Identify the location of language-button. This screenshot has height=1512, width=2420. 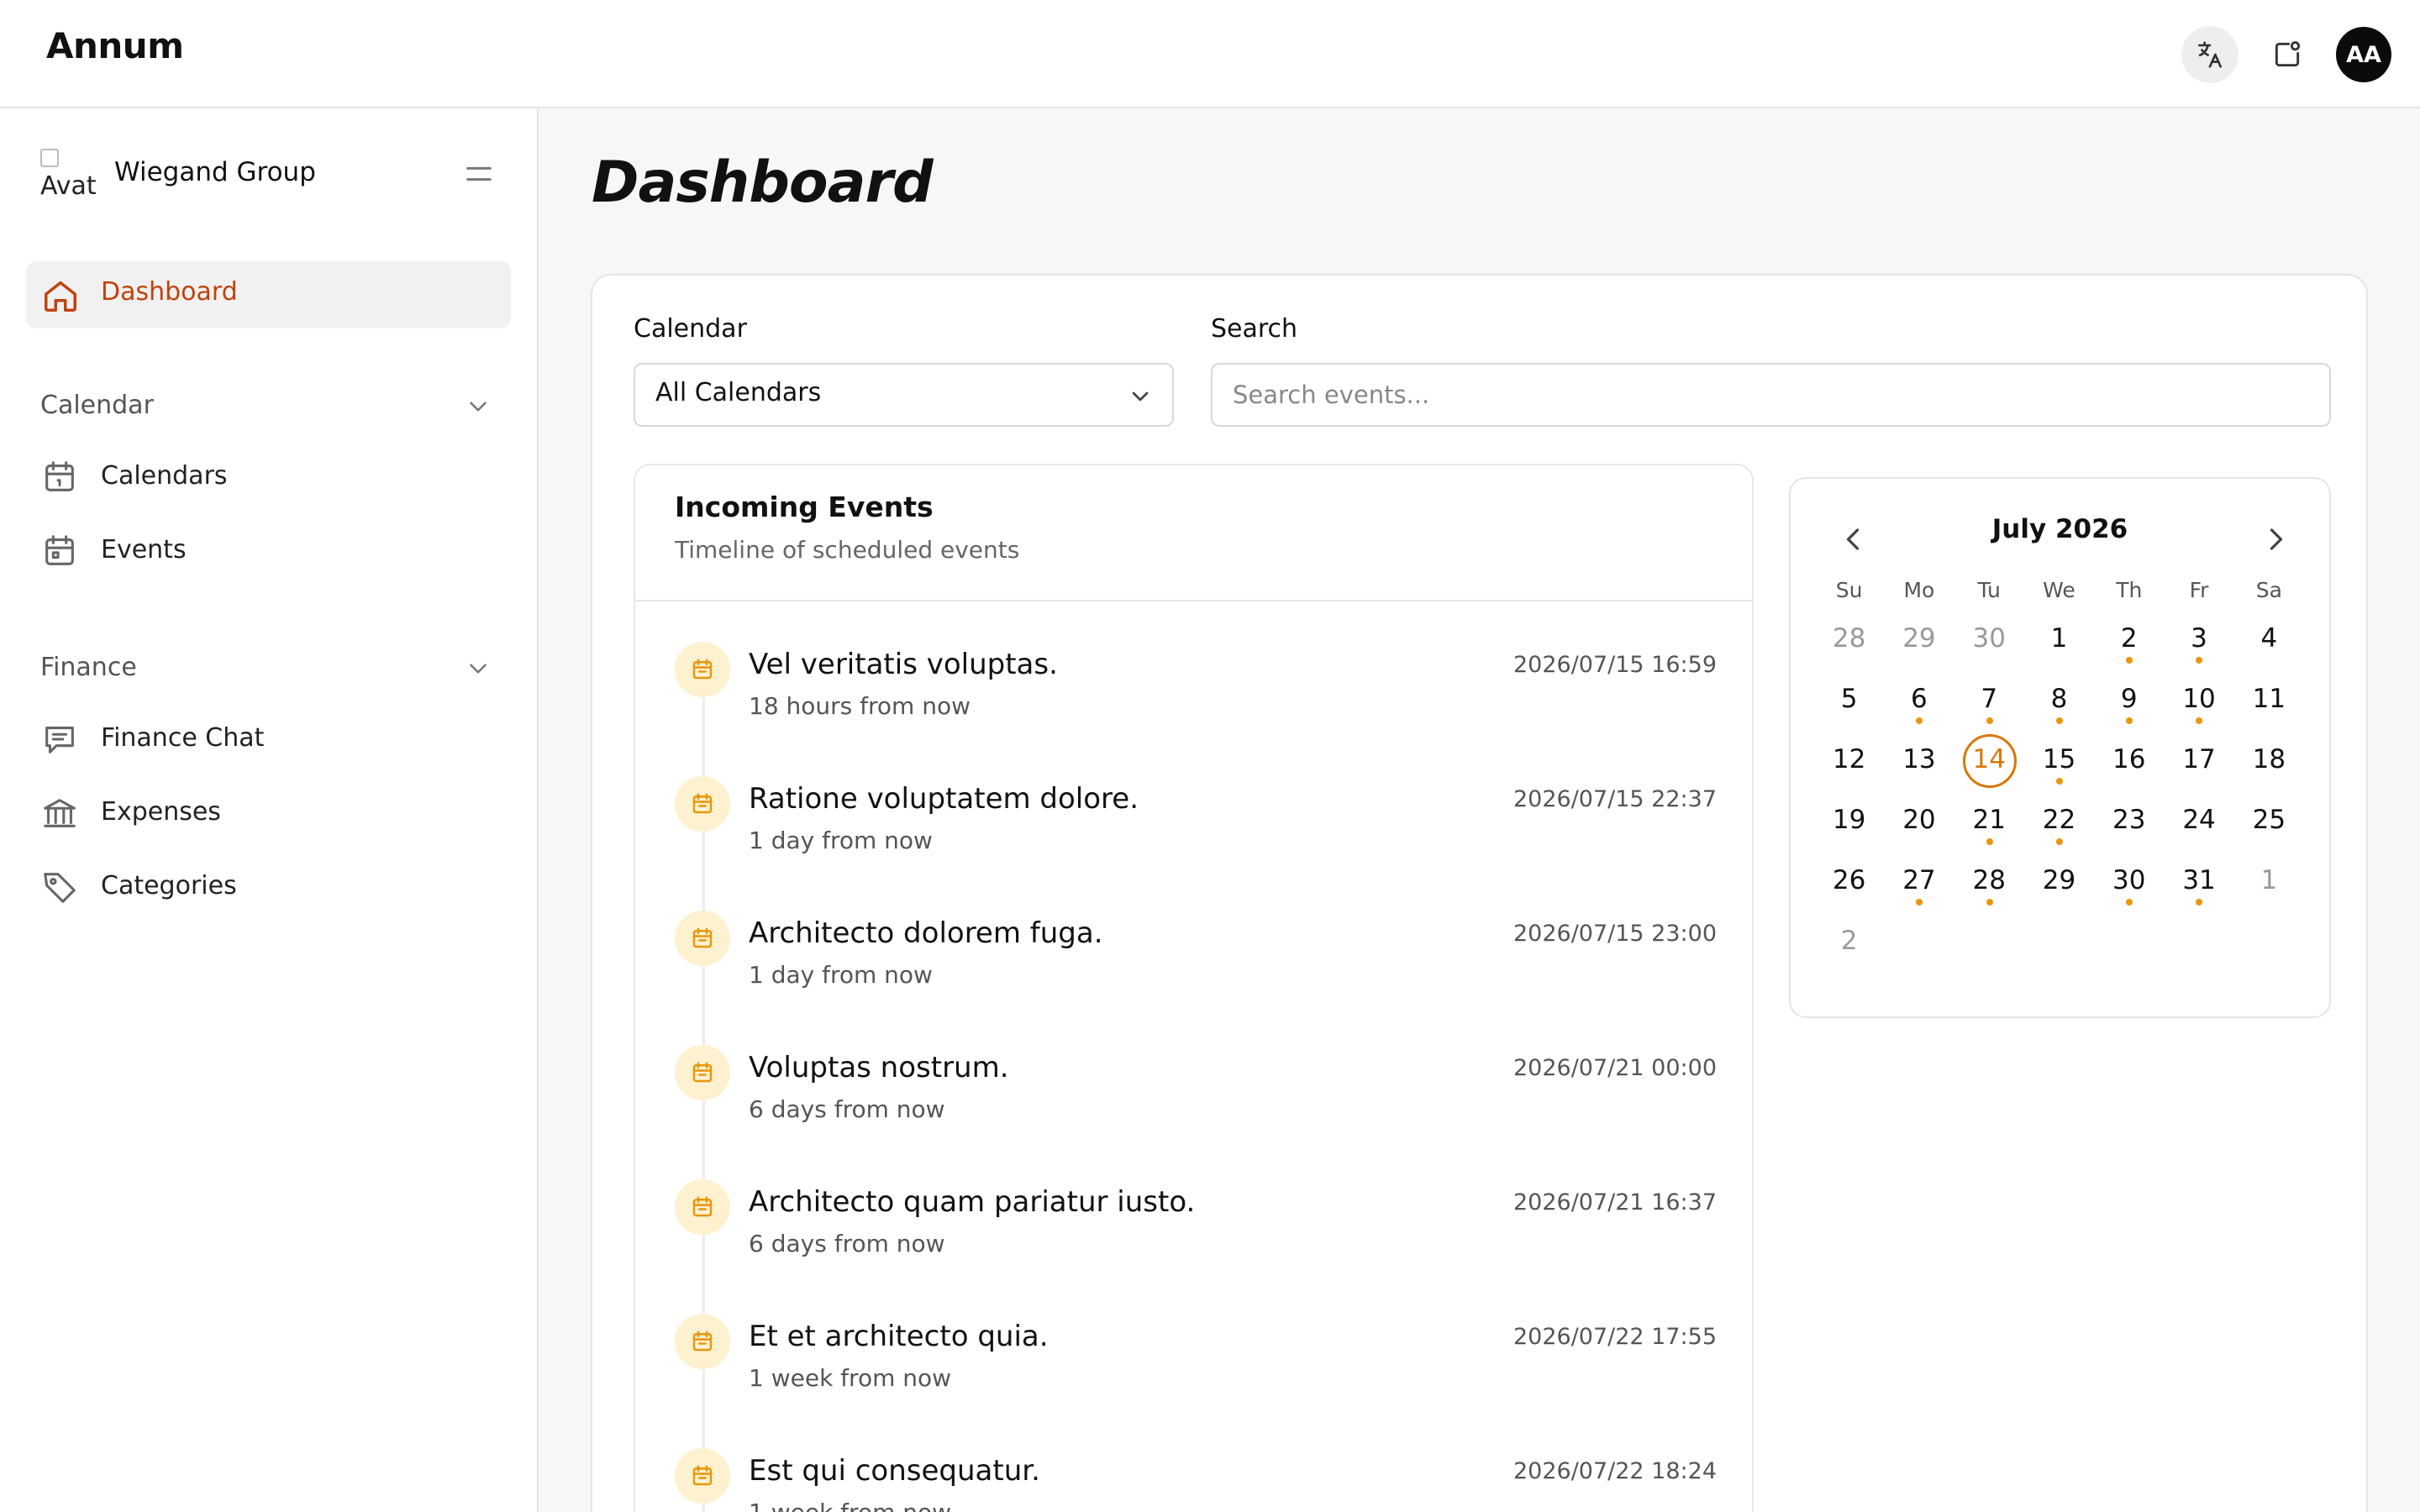
(2209, 54).